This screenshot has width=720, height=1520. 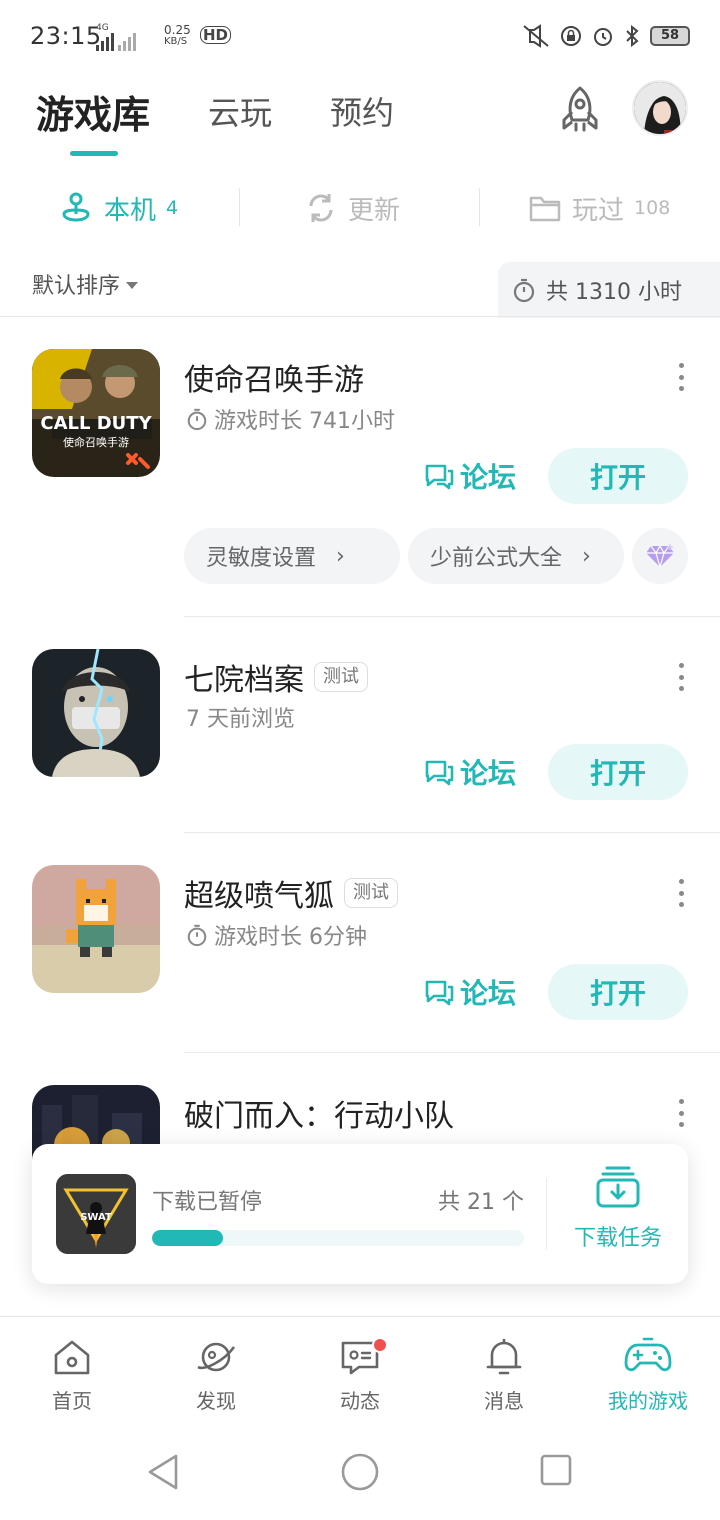 What do you see at coordinates (380, 1345) in the screenshot?
I see `notification-badge` at bounding box center [380, 1345].